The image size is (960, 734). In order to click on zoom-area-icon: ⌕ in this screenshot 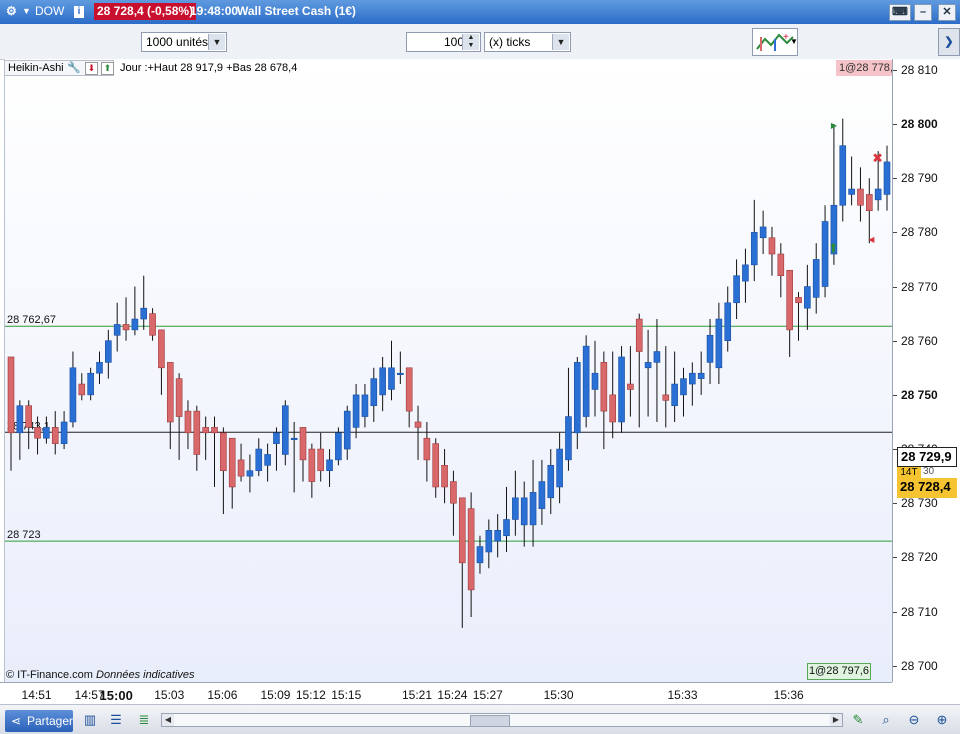, I will do `click(886, 720)`.